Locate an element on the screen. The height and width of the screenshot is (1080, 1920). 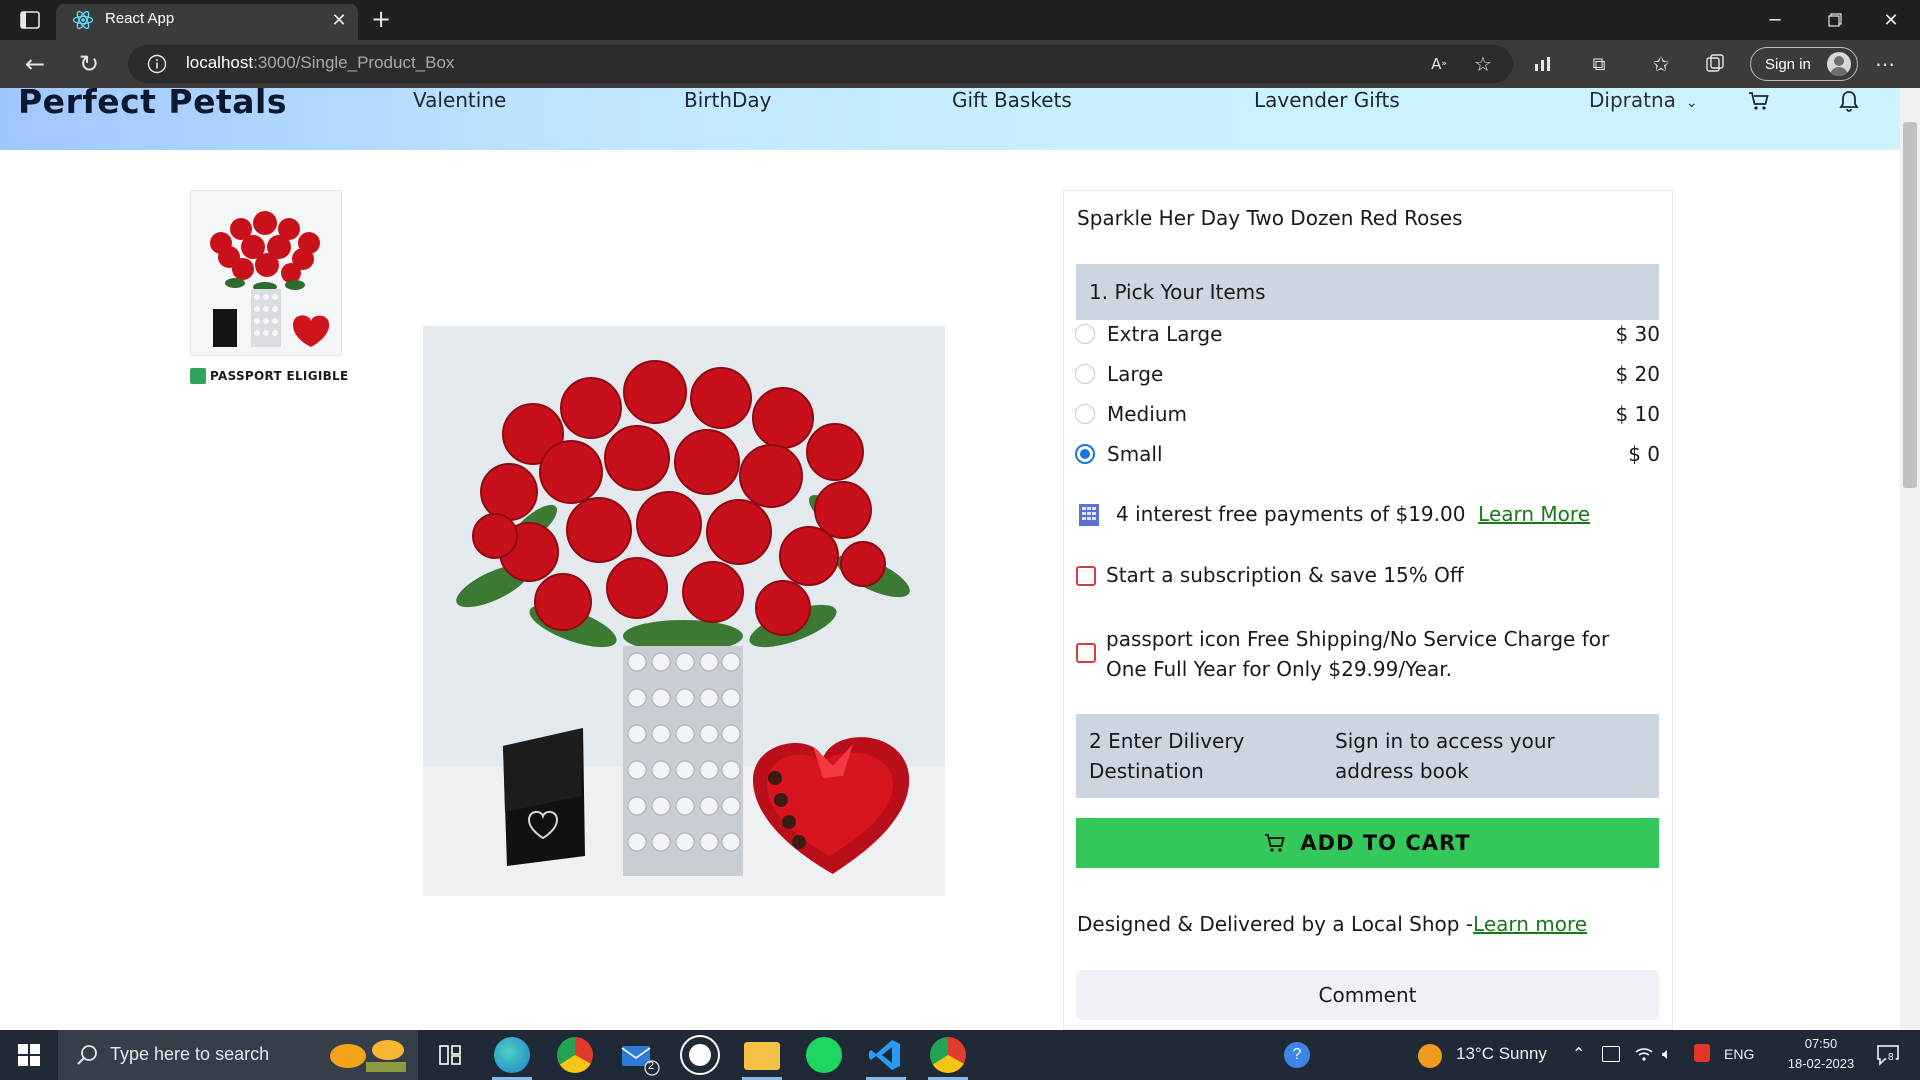
clock-time: 07:50 is located at coordinates (1821, 1043).